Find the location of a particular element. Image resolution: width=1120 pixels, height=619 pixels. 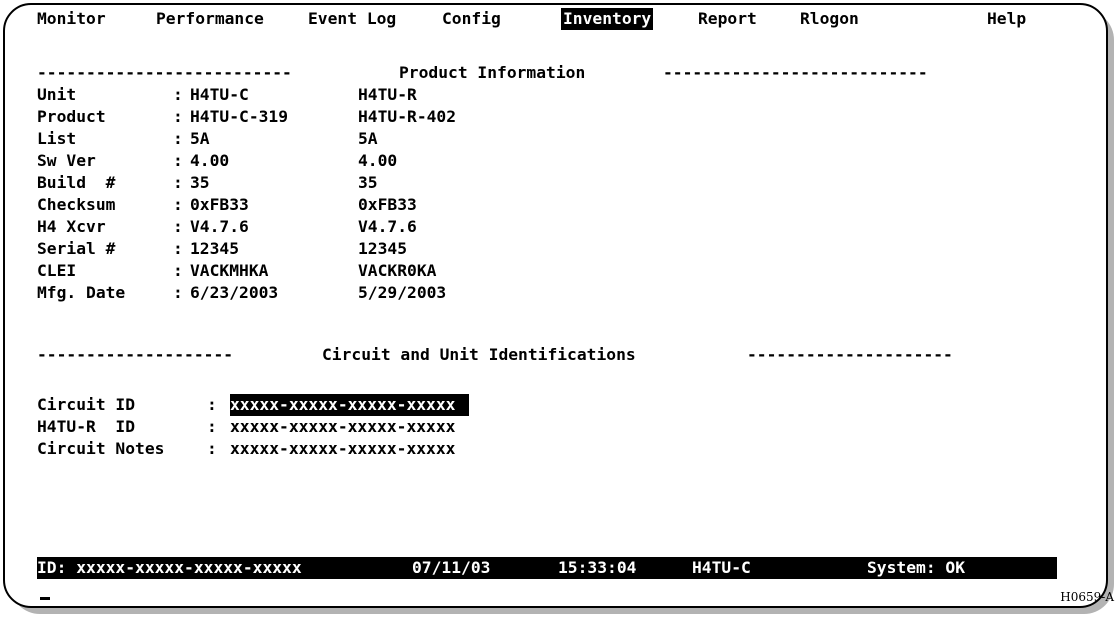

h4tu-r-value: 12345 is located at coordinates (383, 248).